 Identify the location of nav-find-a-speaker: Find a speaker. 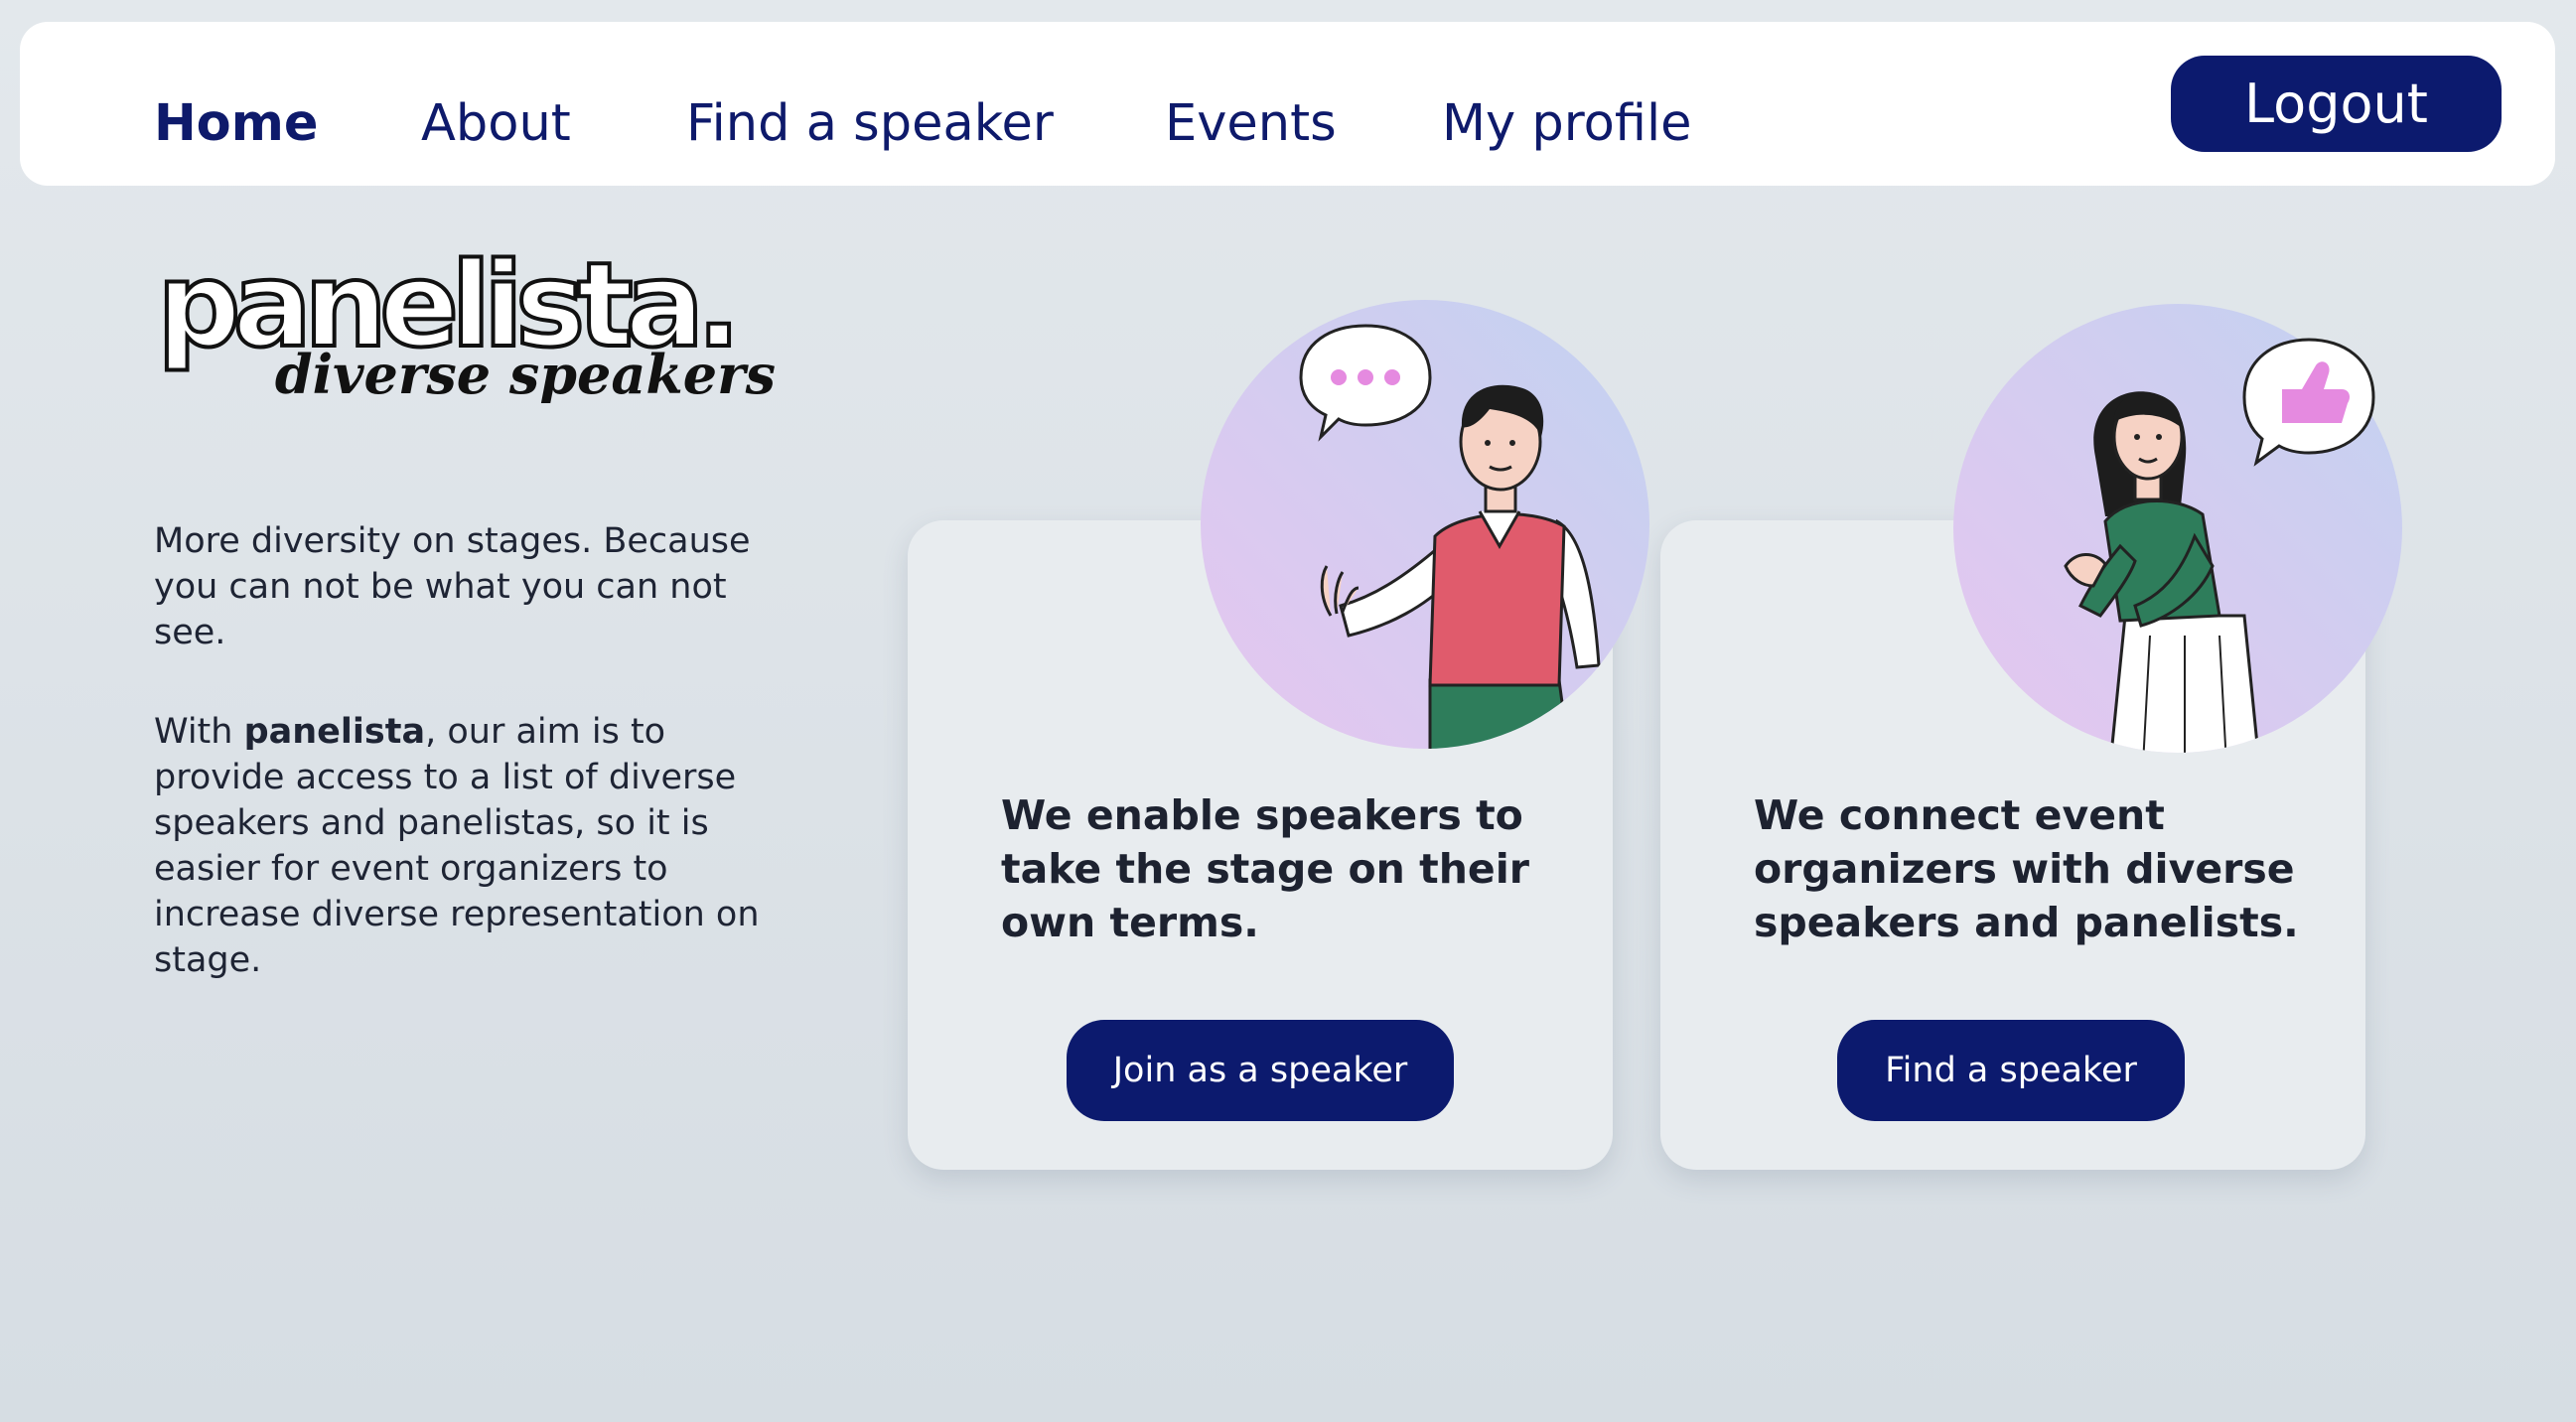
(870, 124).